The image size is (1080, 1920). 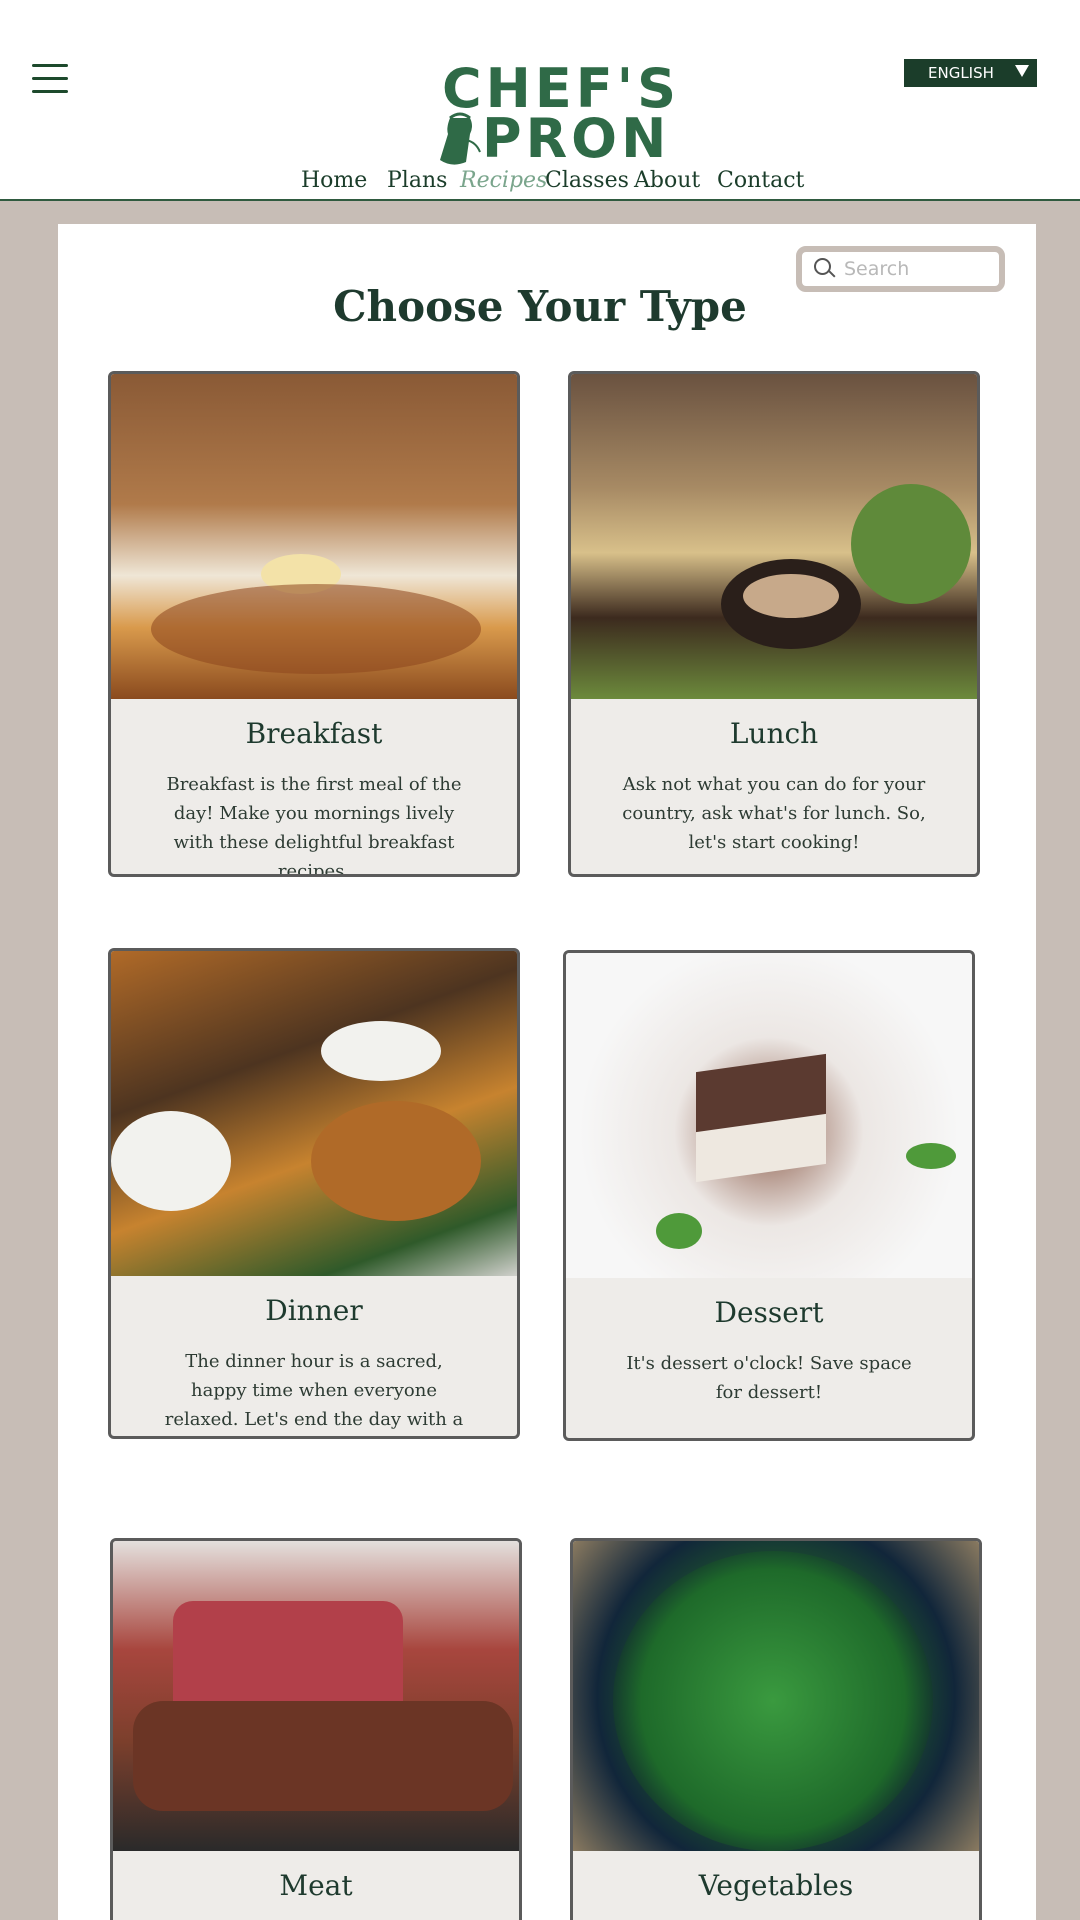 What do you see at coordinates (316, 1885) in the screenshot?
I see `card-title: Meat` at bounding box center [316, 1885].